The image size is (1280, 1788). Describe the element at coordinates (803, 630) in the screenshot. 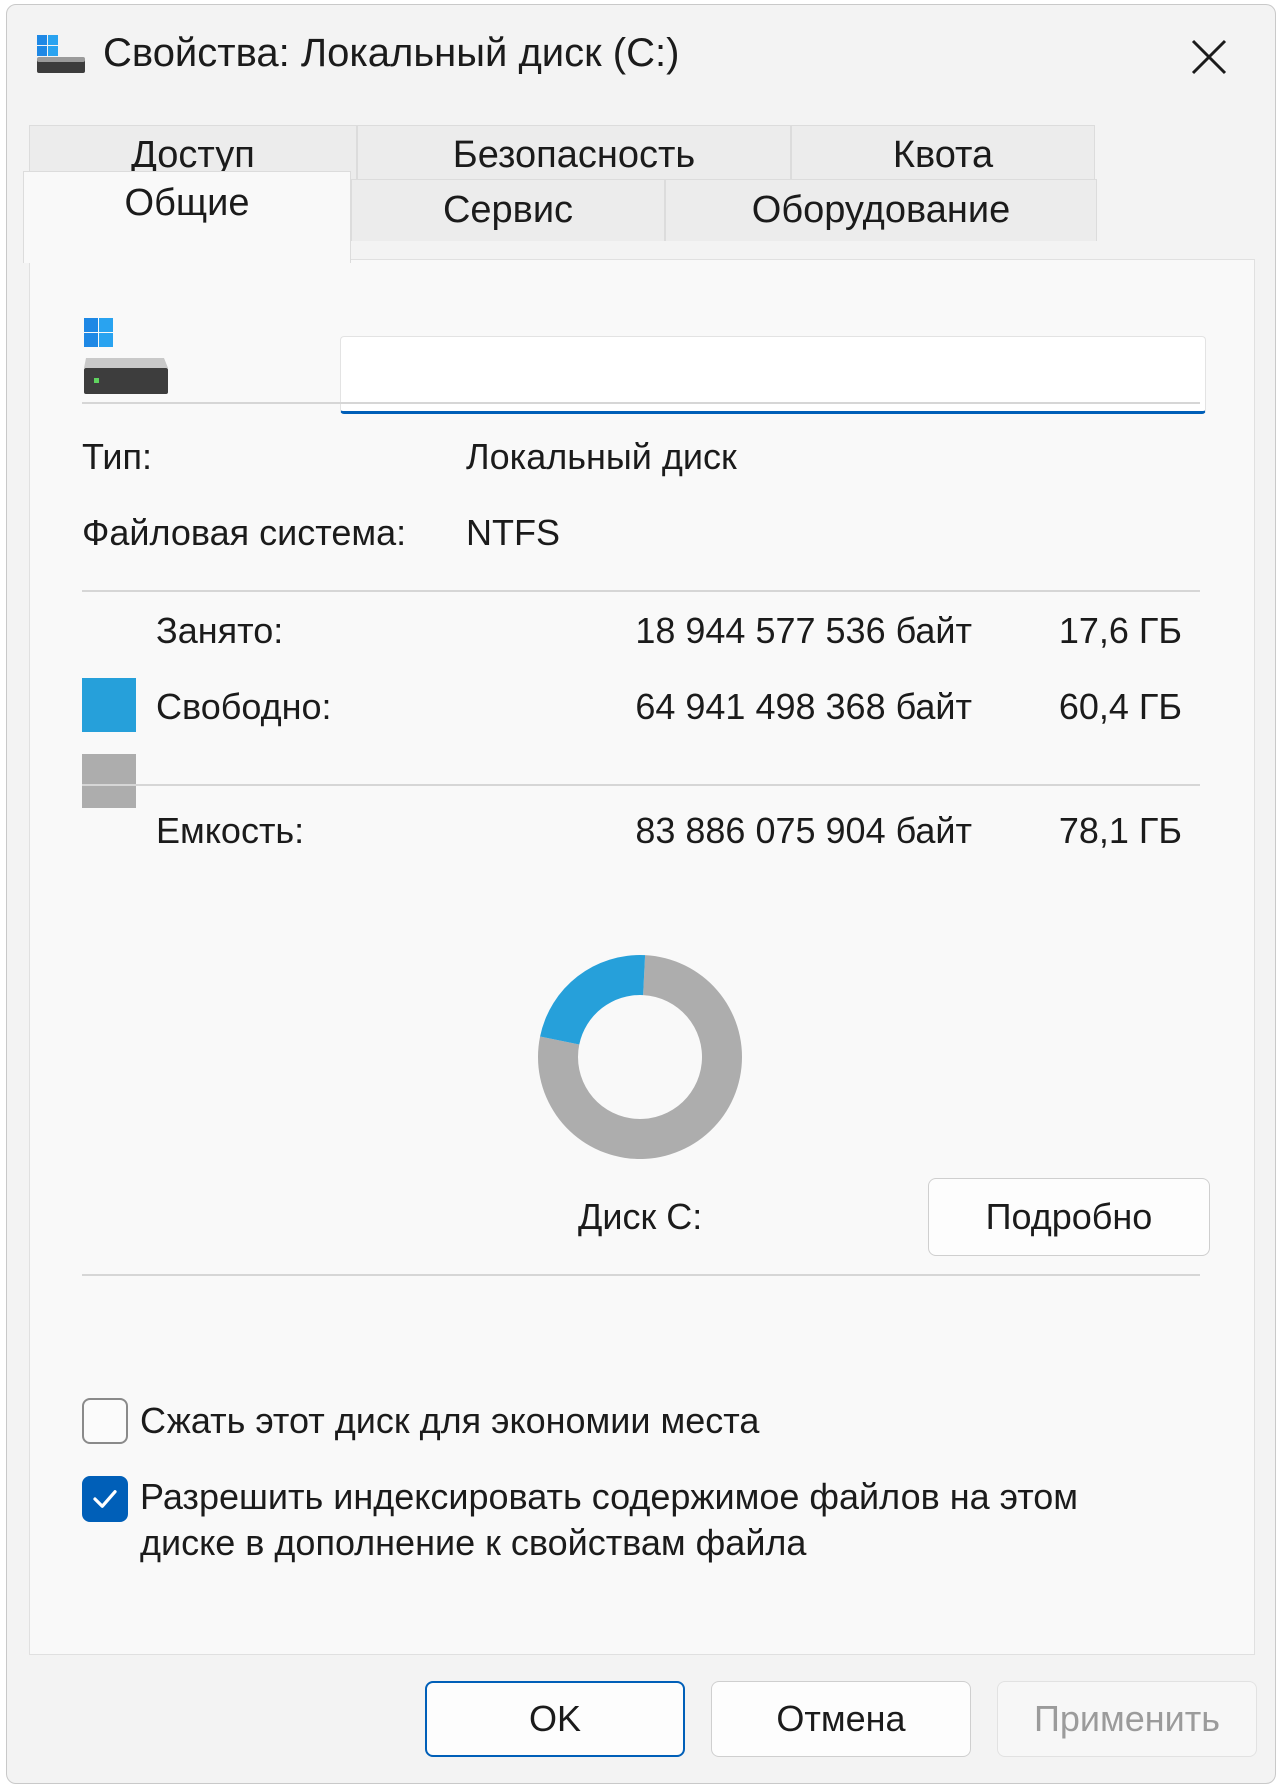

I see `used-bytes: 18 944 577 536 байт` at that location.